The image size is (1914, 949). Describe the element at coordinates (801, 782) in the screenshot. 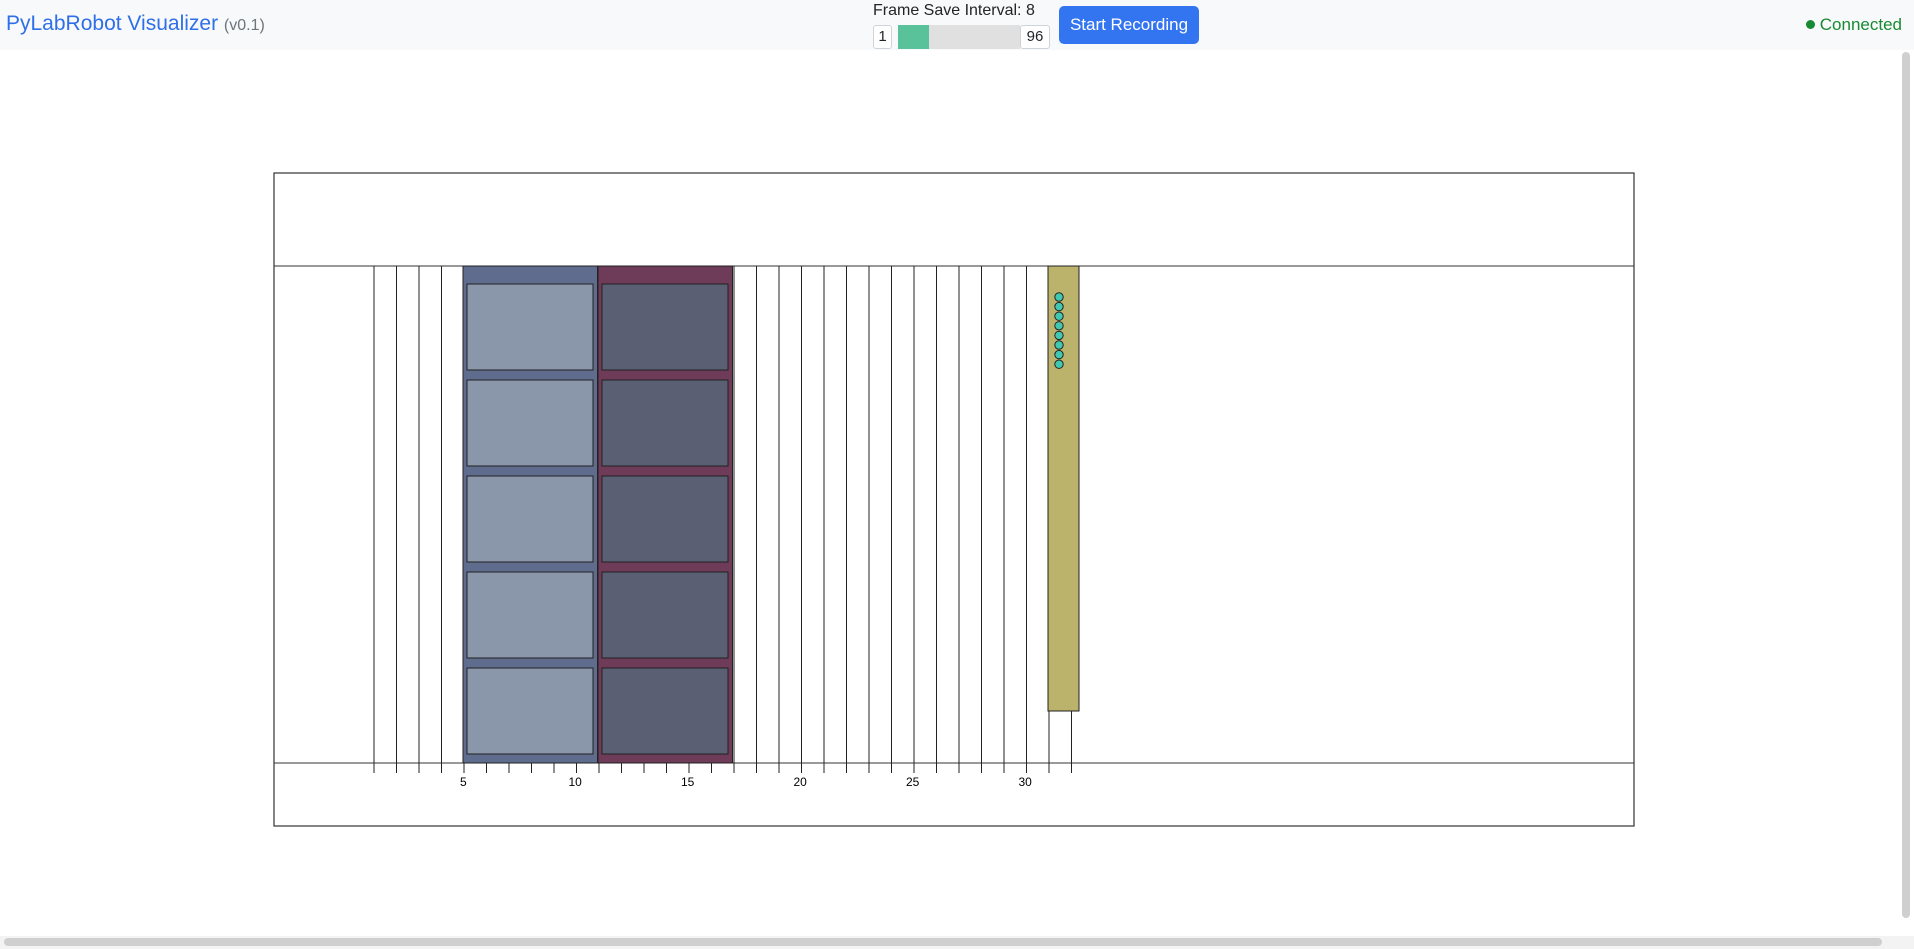

I see `rail-label: 20` at that location.